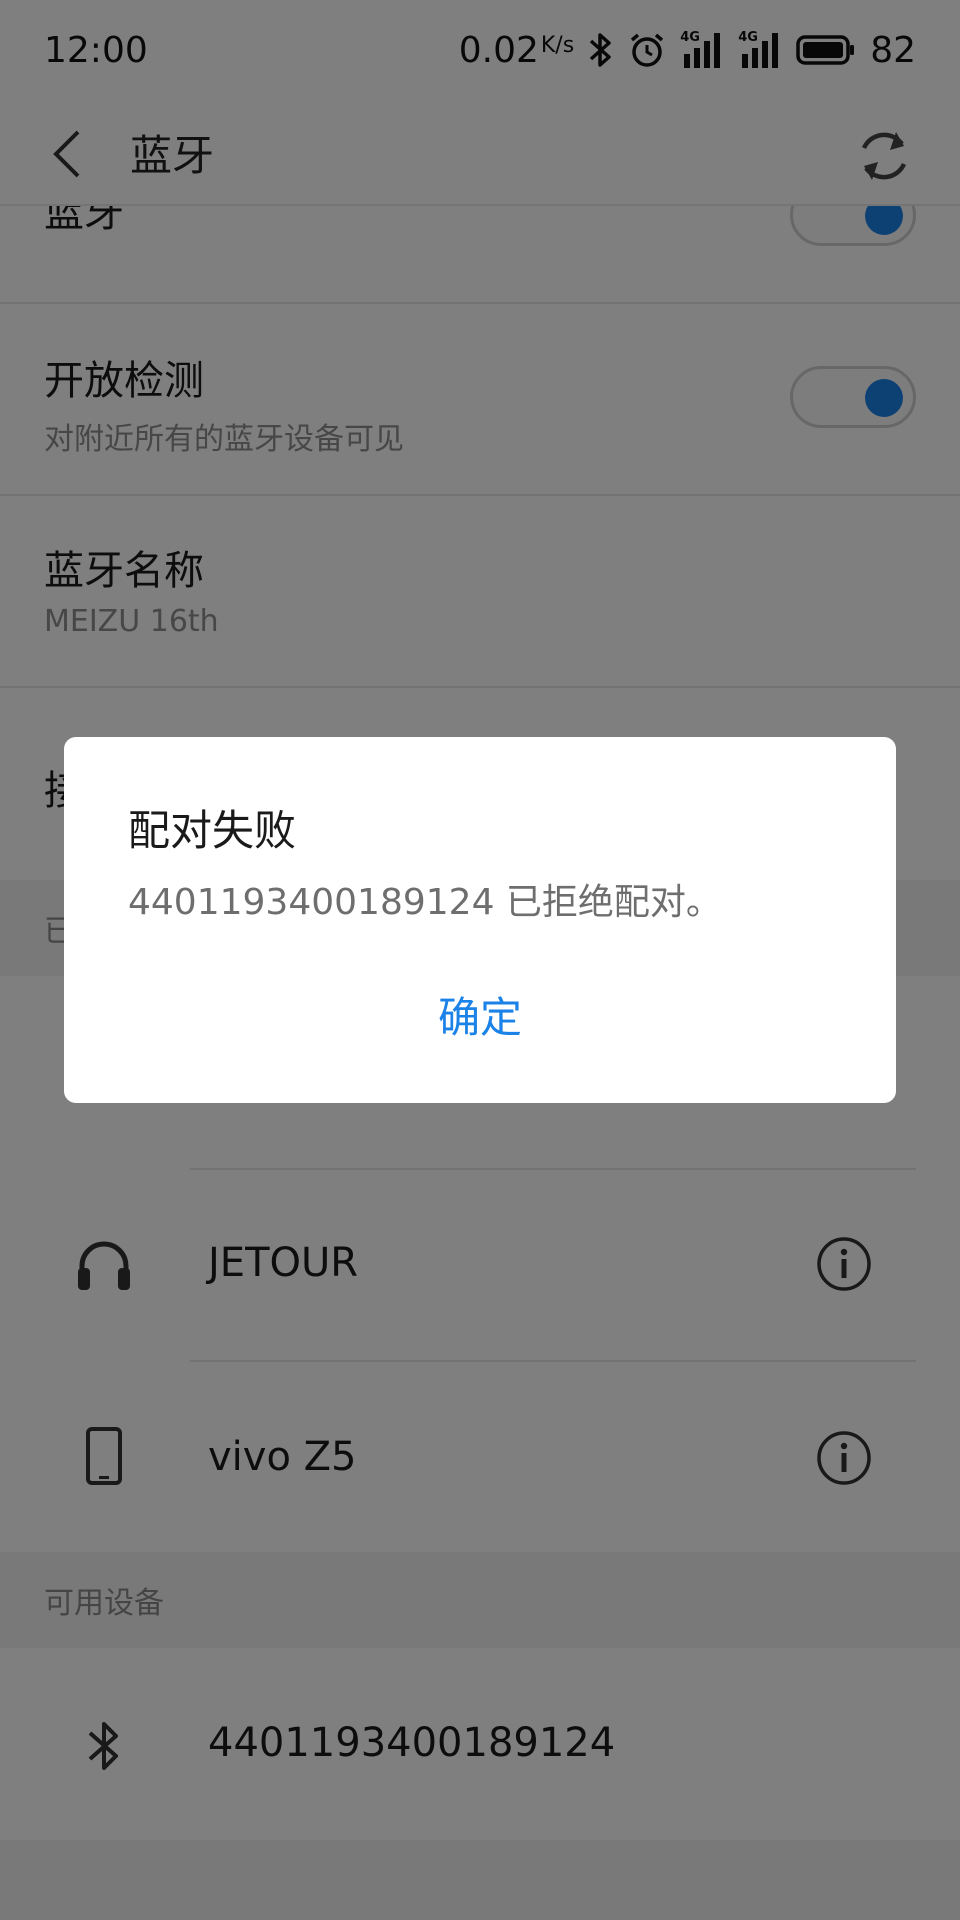 The image size is (960, 1920). What do you see at coordinates (425, 902) in the screenshot?
I see `dialog-message: 4401193400189124 已拒绝配对。` at bounding box center [425, 902].